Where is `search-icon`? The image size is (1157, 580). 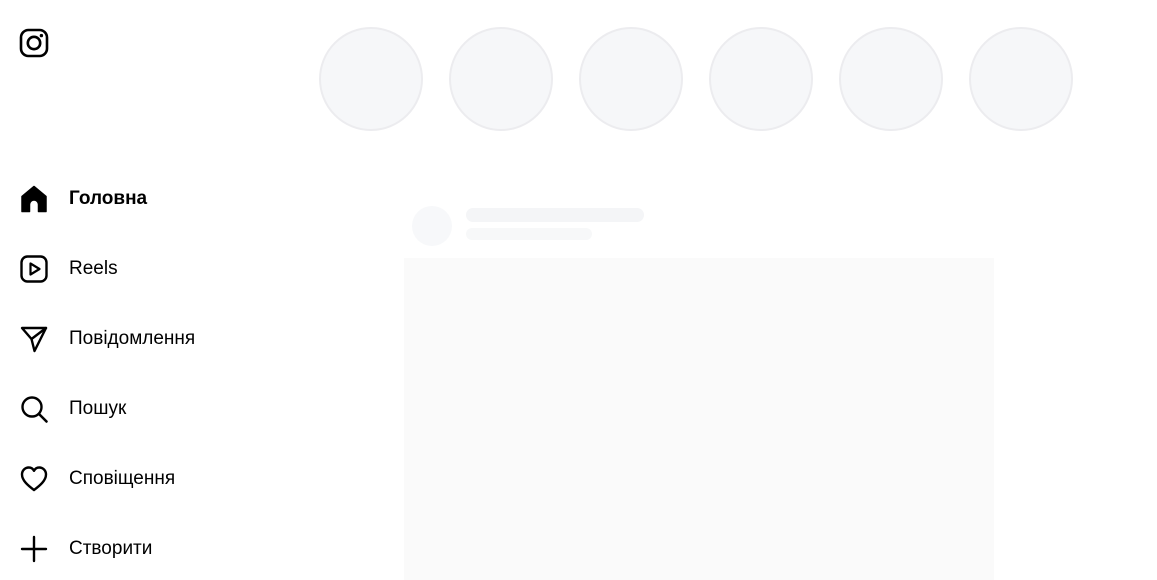 search-icon is located at coordinates (34, 409).